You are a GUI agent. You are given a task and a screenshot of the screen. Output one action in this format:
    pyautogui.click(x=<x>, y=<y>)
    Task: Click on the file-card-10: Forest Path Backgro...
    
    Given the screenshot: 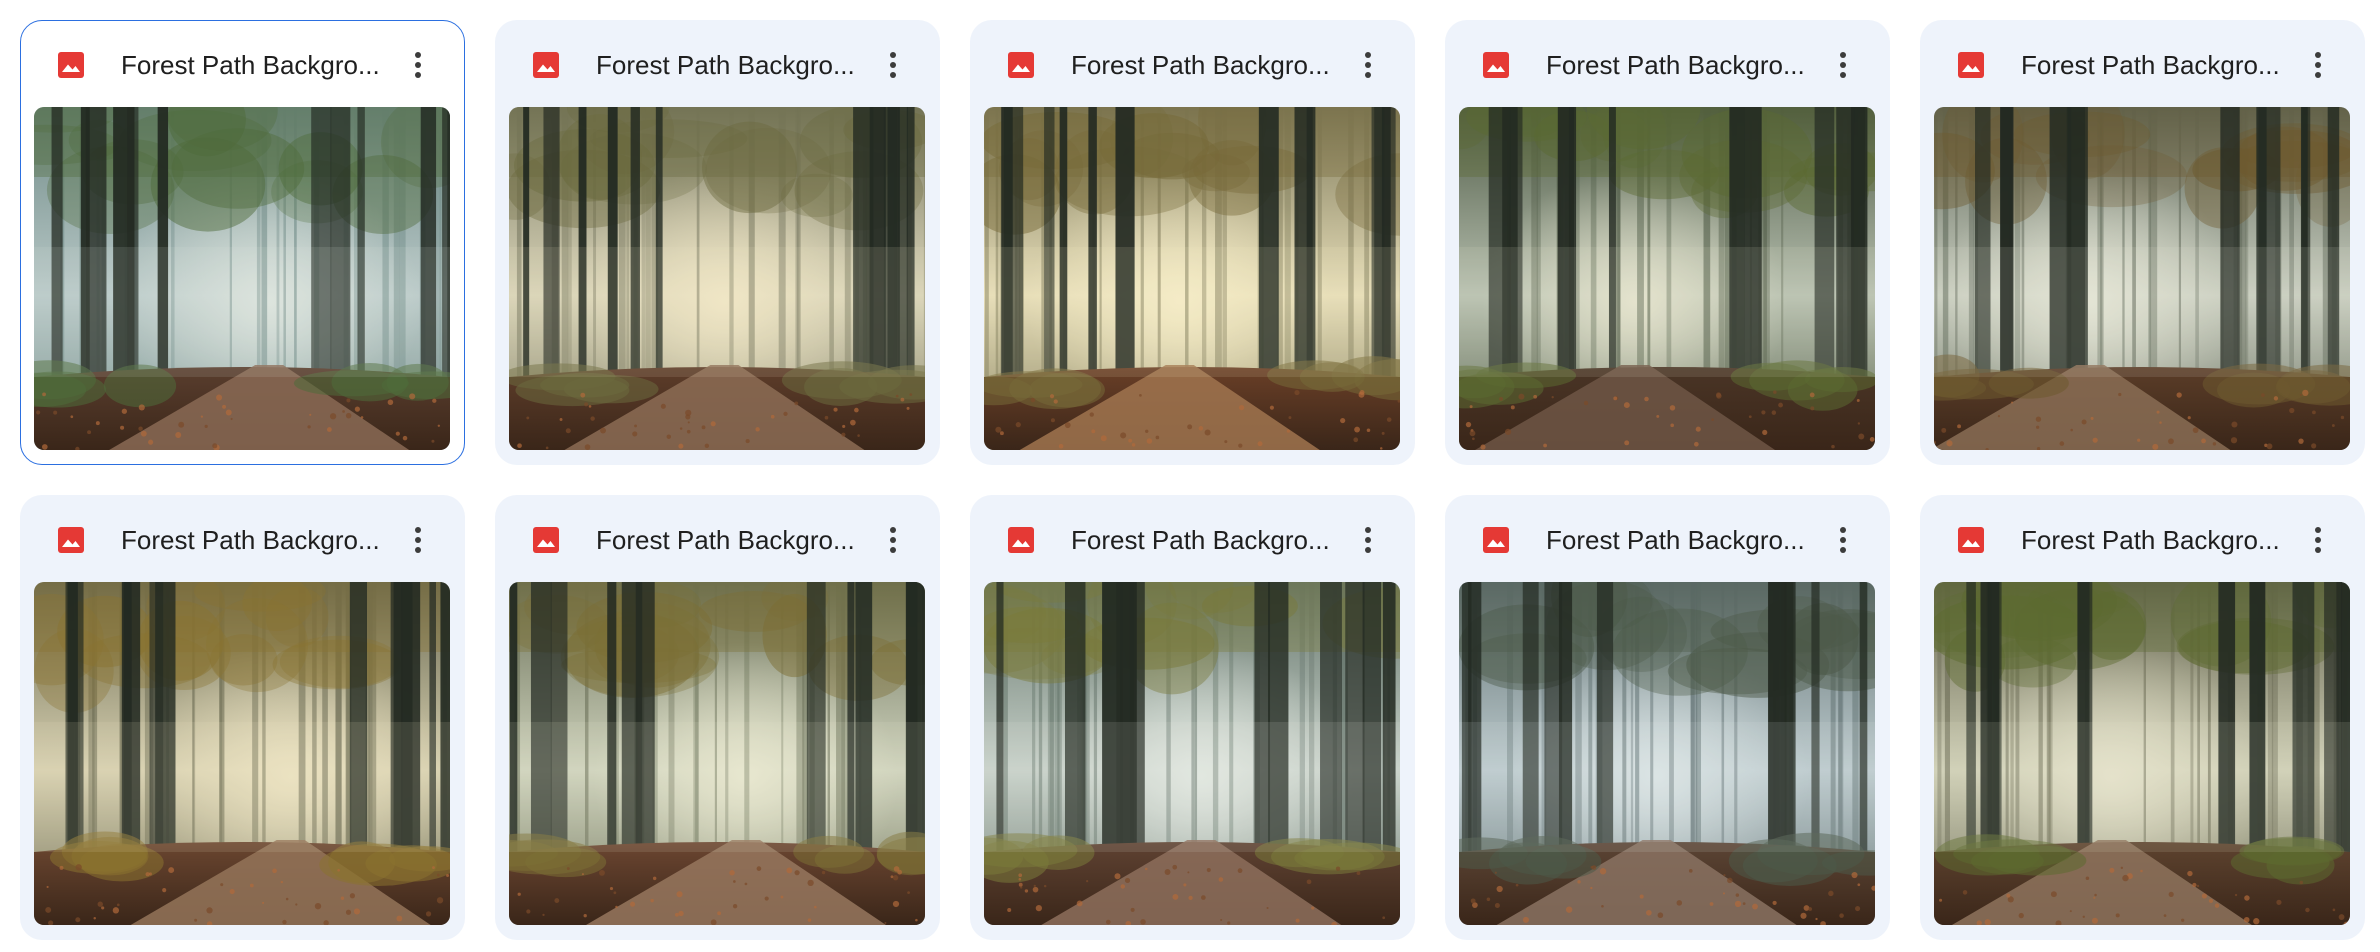 What is the action you would take?
    pyautogui.click(x=2142, y=717)
    